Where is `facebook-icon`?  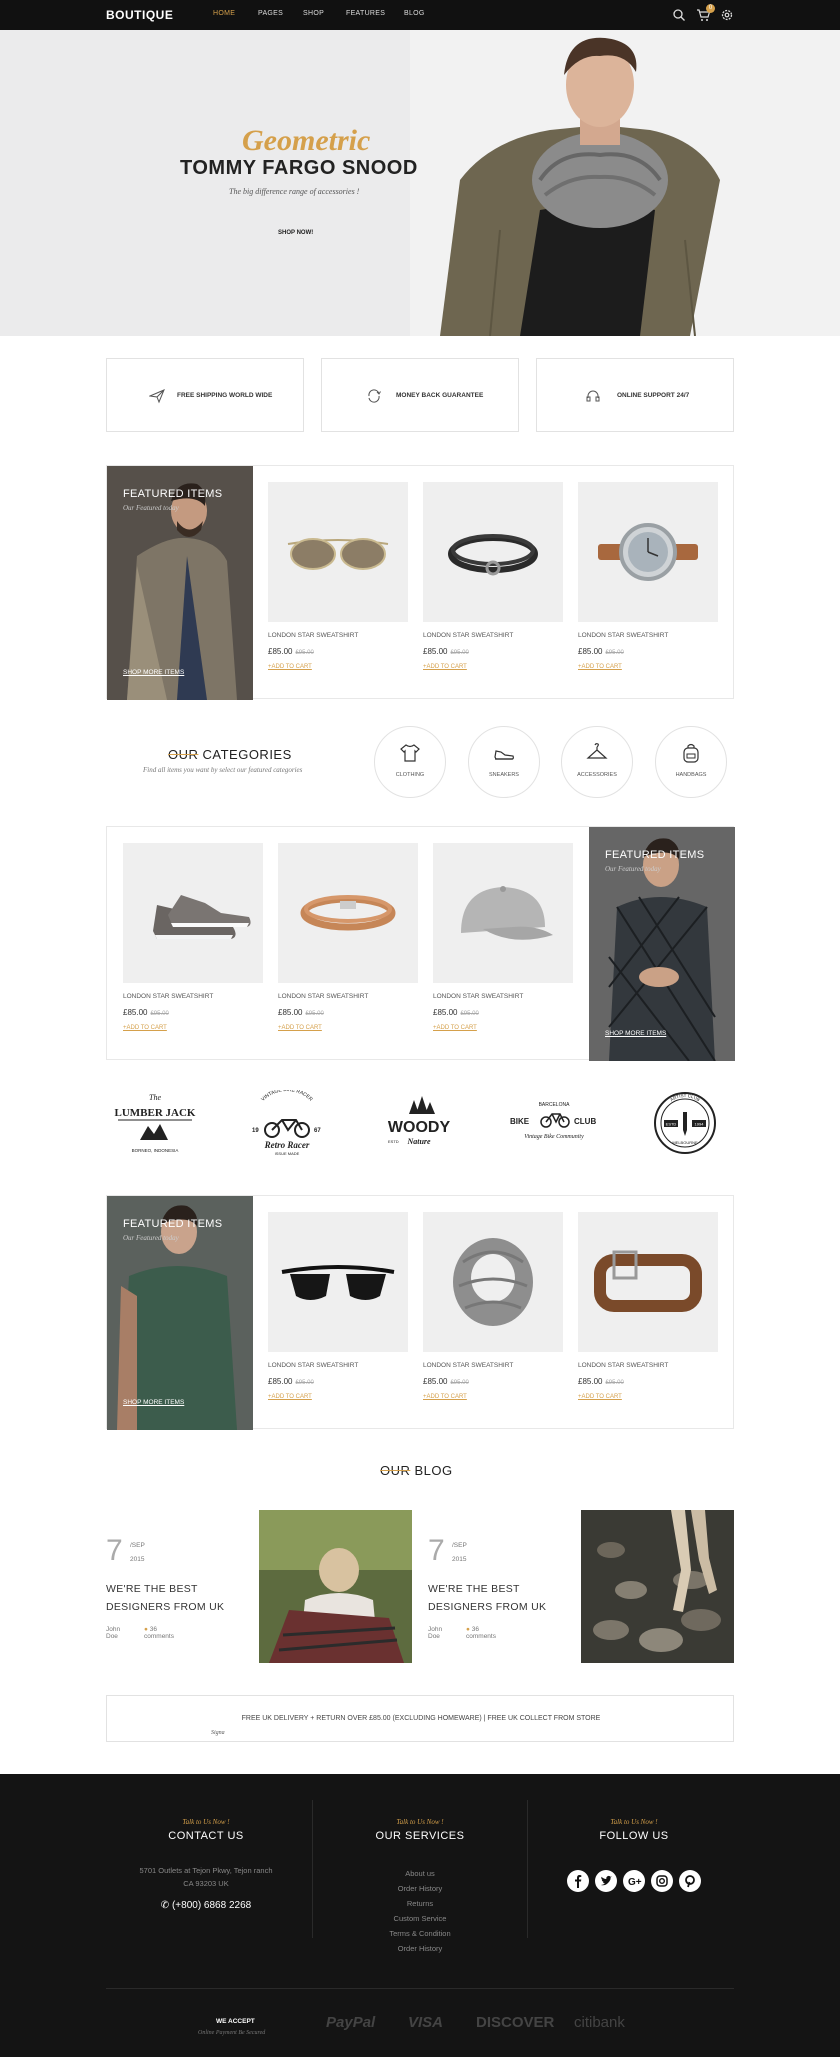 facebook-icon is located at coordinates (578, 1881).